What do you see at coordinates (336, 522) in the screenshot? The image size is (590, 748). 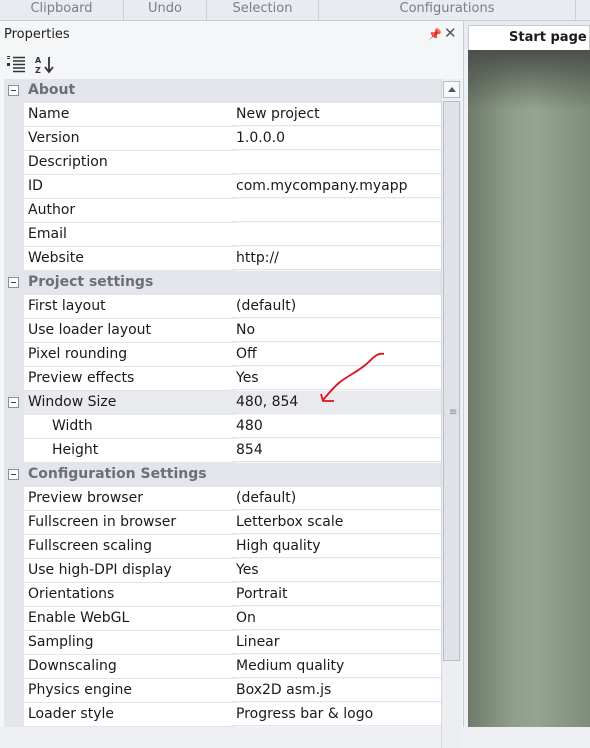 I see `property-value: Letterbox scale` at bounding box center [336, 522].